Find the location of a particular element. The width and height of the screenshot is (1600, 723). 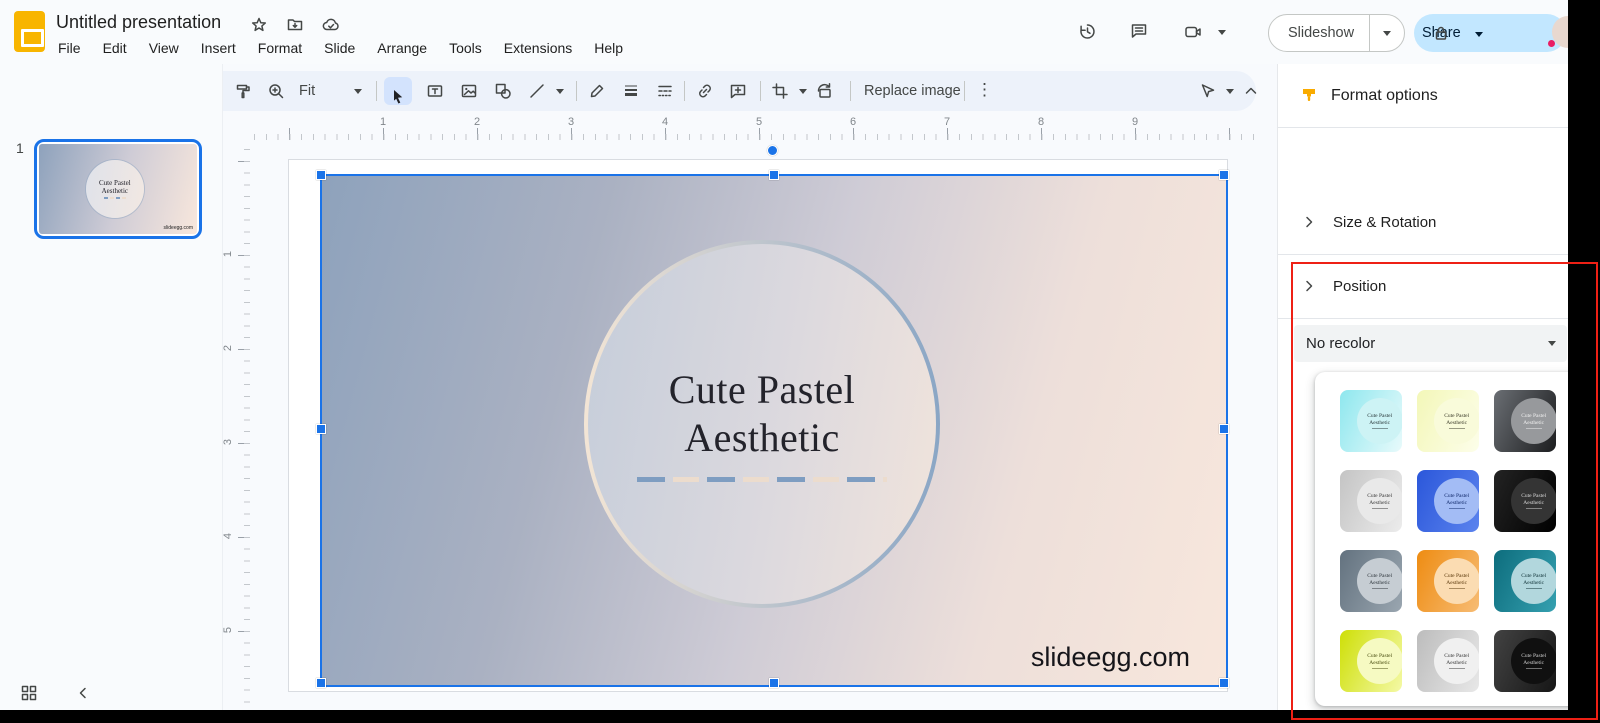

add-comment-icon is located at coordinates (738, 91).